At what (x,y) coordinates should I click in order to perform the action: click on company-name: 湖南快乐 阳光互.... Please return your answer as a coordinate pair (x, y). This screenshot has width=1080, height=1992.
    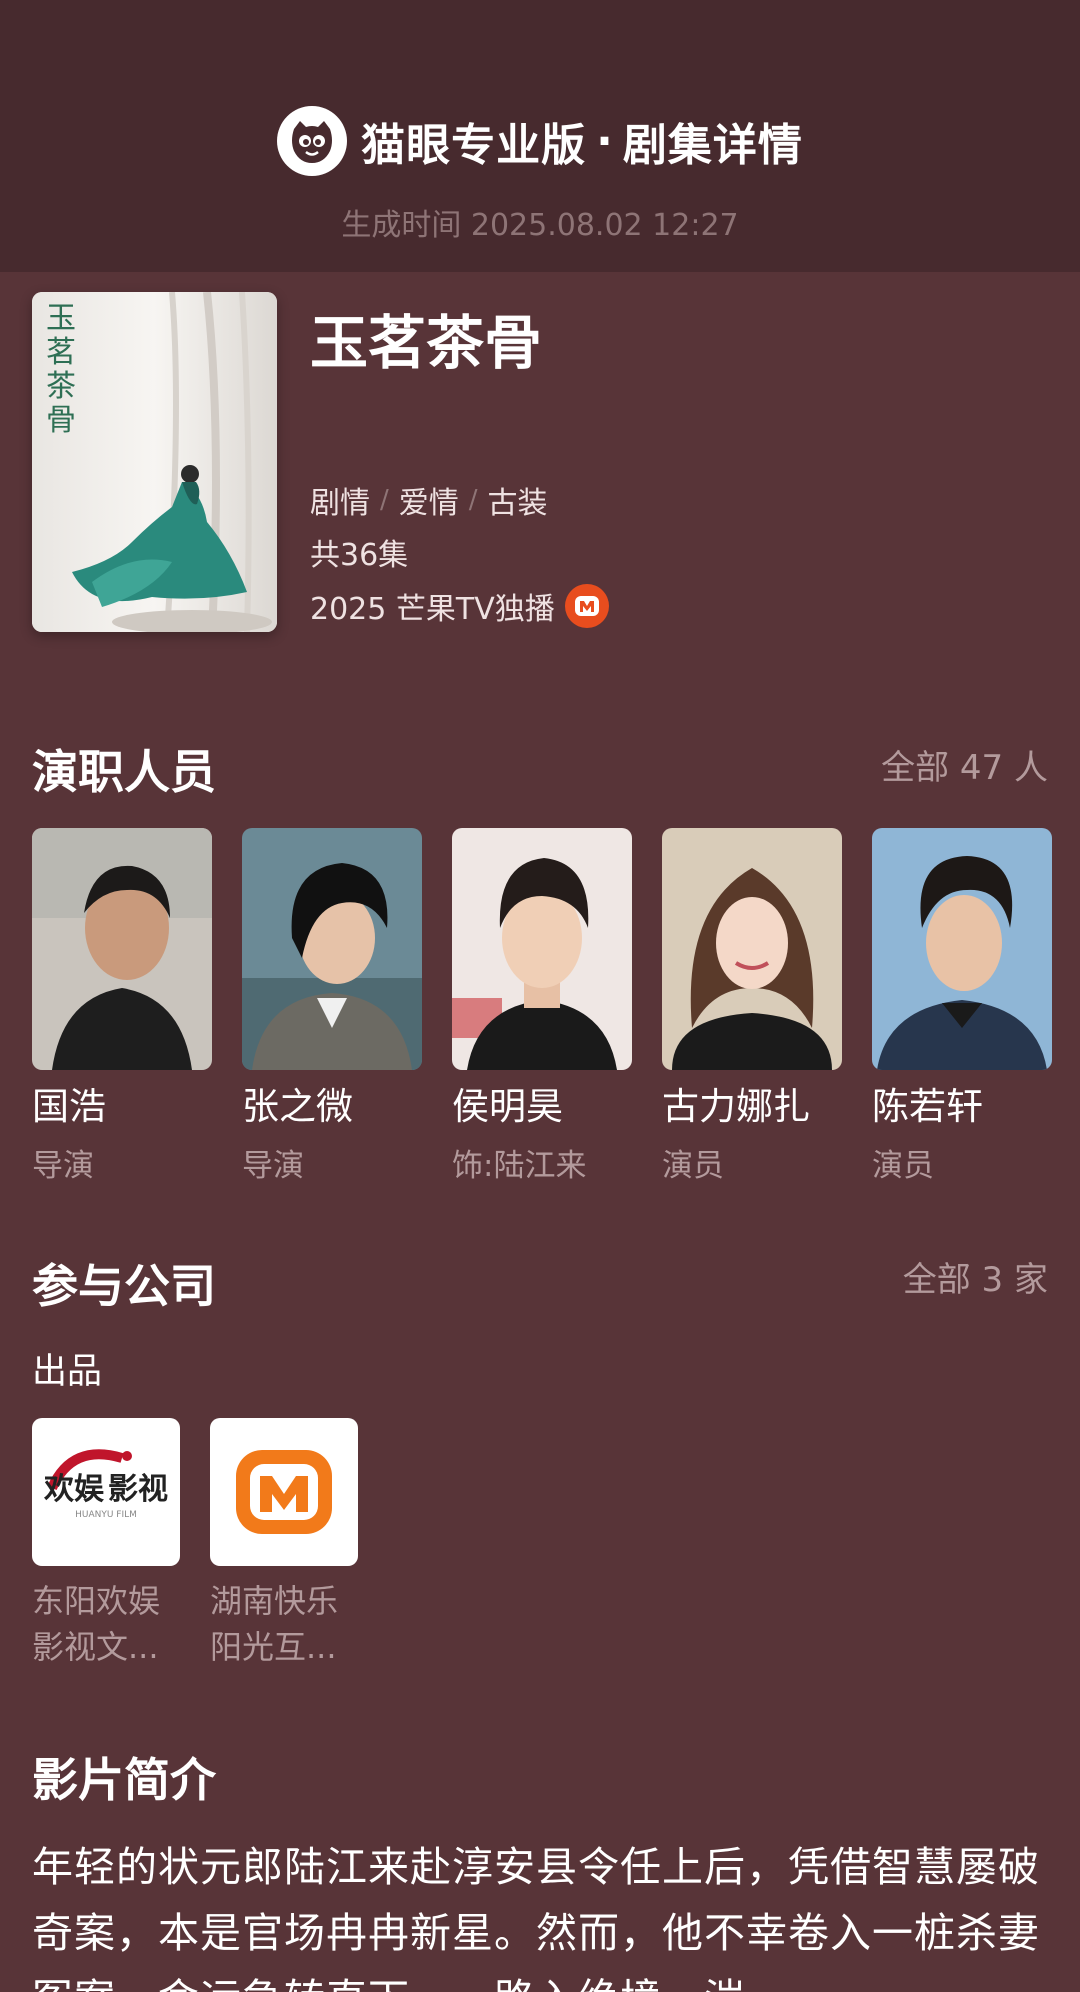
    Looking at the image, I should click on (284, 1624).